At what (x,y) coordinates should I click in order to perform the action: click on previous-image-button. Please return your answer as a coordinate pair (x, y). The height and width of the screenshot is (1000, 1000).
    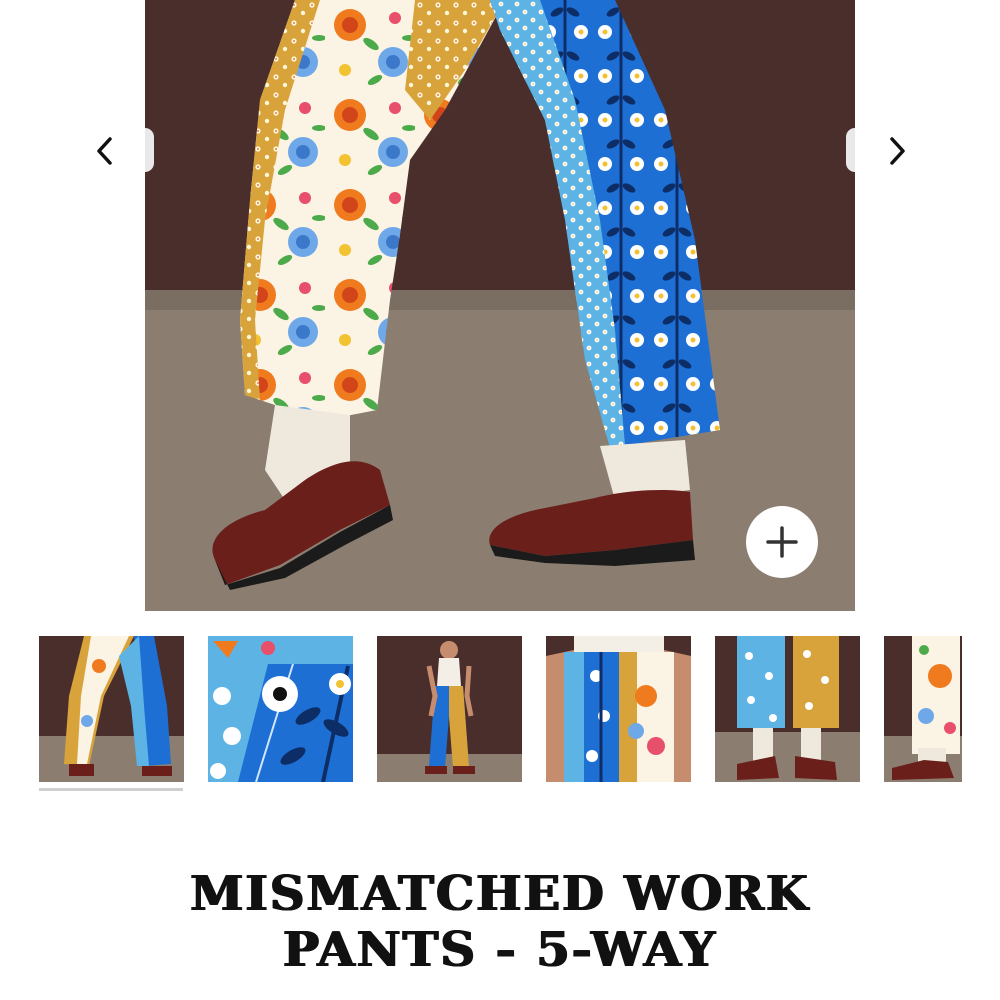
    Looking at the image, I should click on (105, 151).